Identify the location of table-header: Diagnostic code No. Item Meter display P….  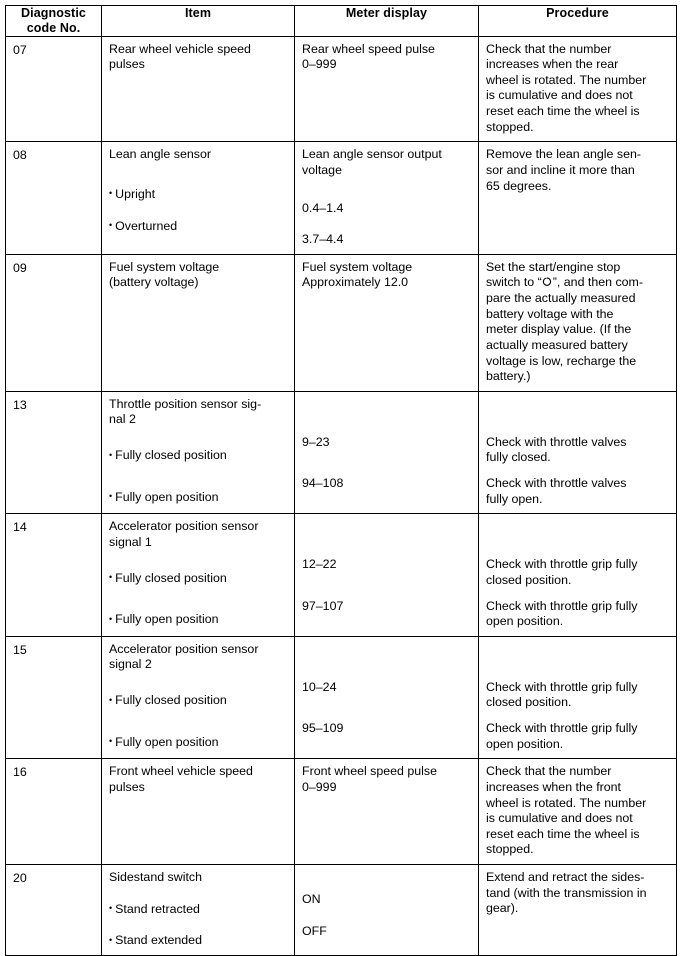
(341, 21).